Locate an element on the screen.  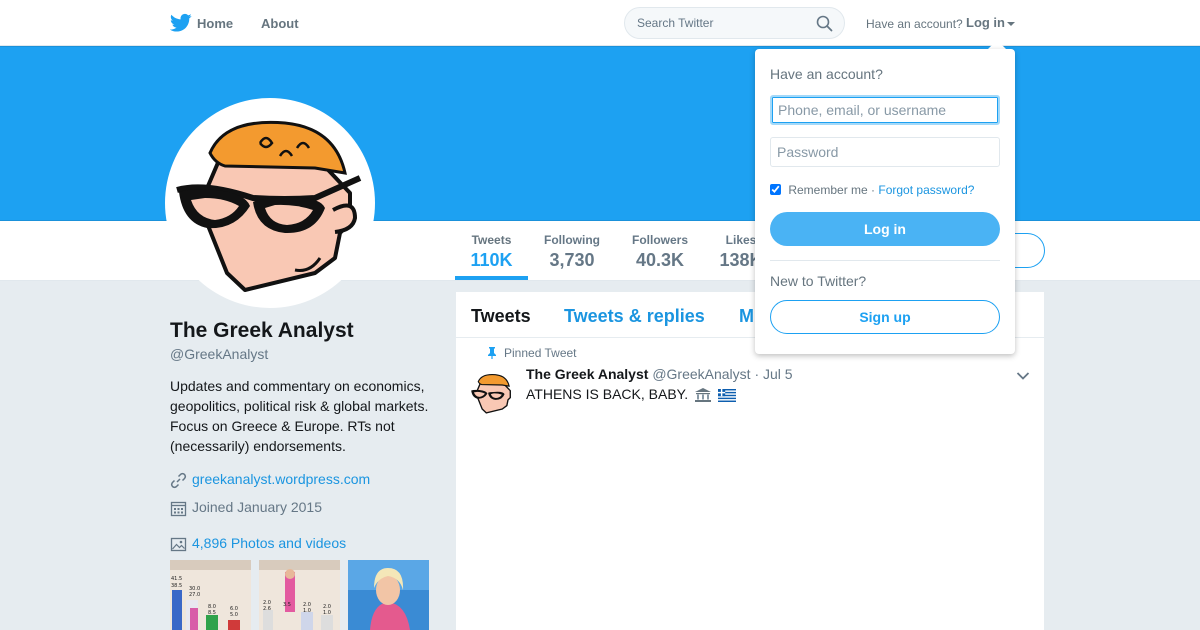
profile-joined-date: Joined January 2015 is located at coordinates (257, 507).